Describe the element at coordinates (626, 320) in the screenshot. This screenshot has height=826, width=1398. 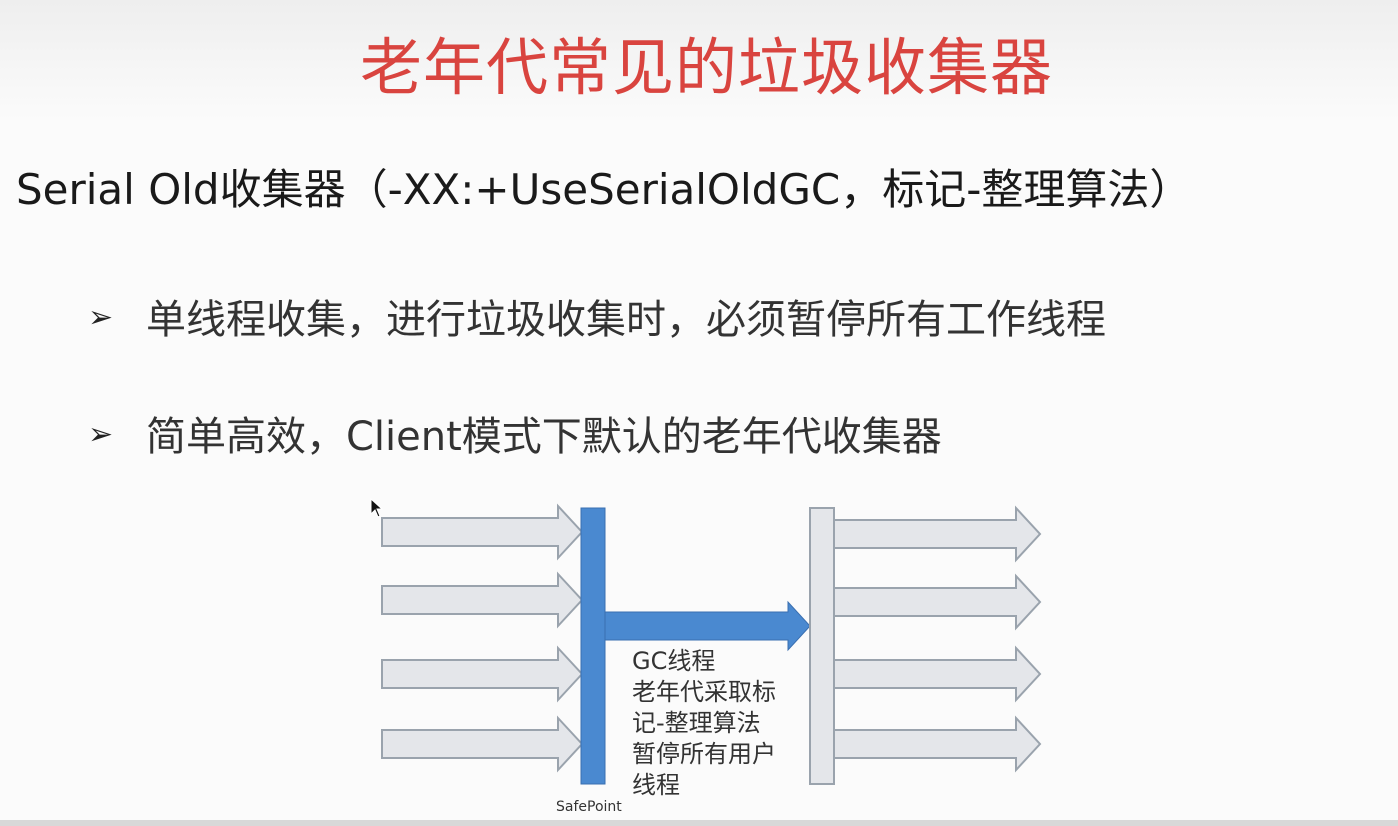
I see `bullet-text: 单线程收集，进行垃圾收集时，必须暂停所有工作线程` at that location.